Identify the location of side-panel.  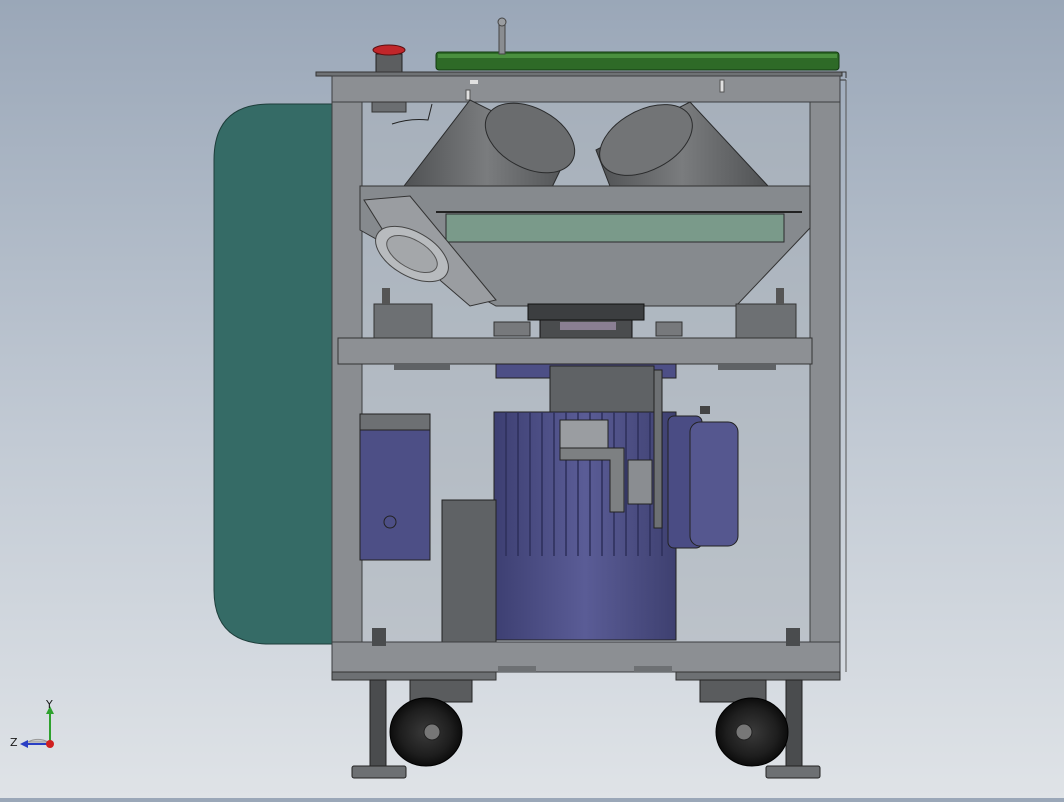
(273, 374).